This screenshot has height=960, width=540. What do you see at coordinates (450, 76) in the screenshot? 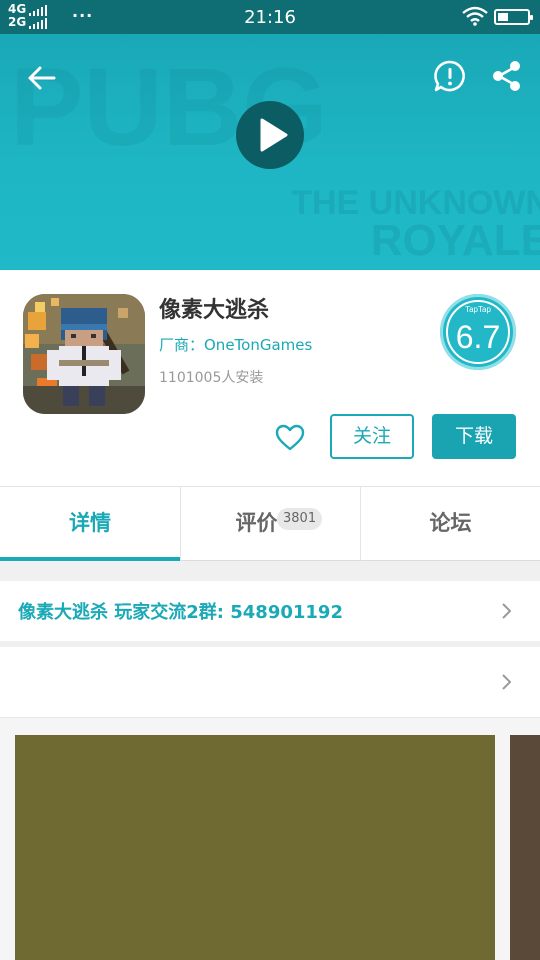
I see `report-icon` at bounding box center [450, 76].